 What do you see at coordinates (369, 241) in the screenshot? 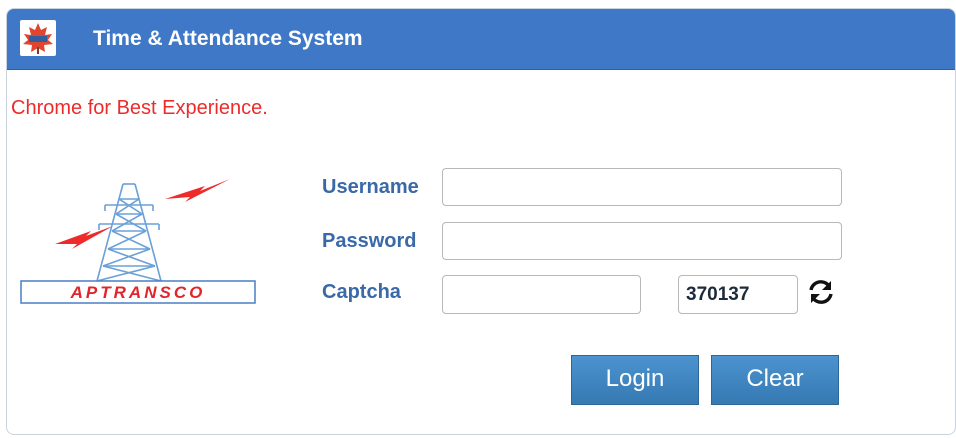
I see `password-label: Password` at bounding box center [369, 241].